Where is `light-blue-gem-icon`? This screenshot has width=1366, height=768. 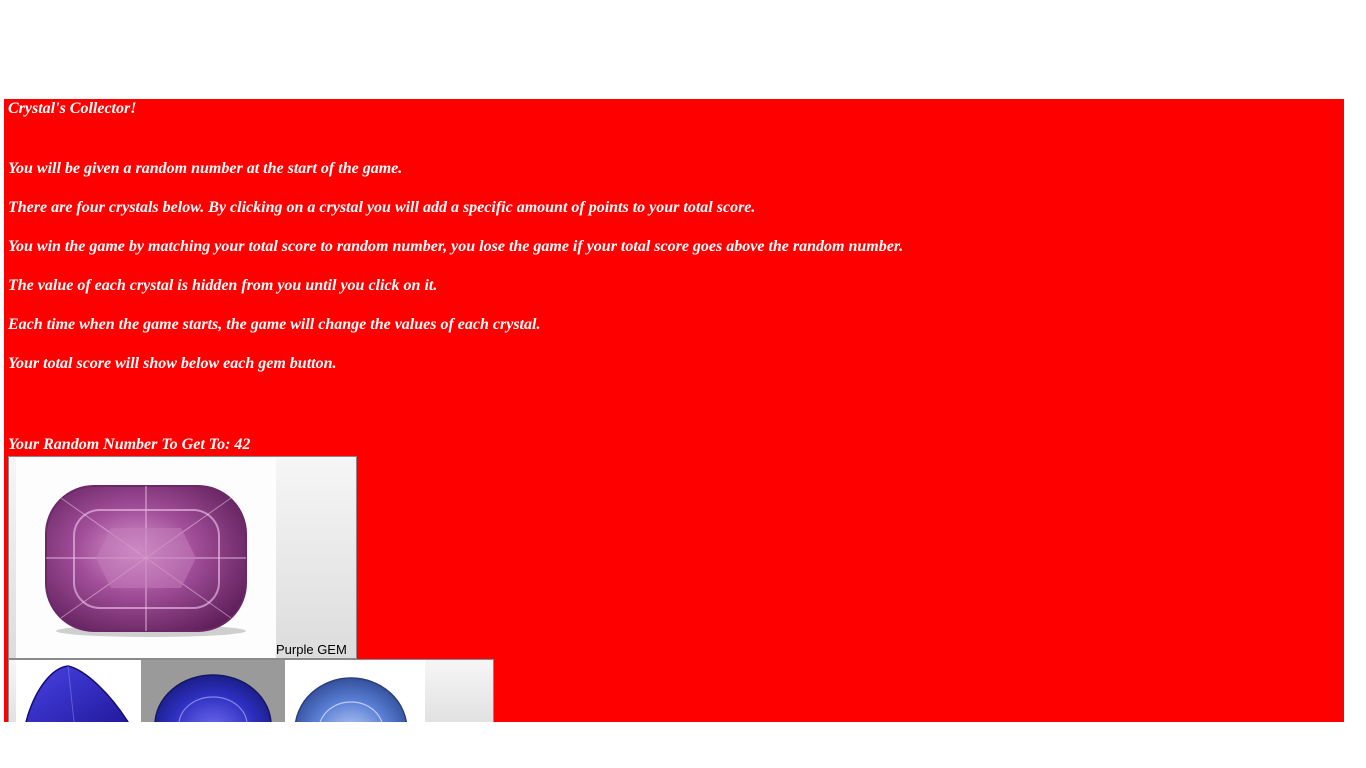 light-blue-gem-icon is located at coordinates (355, 691).